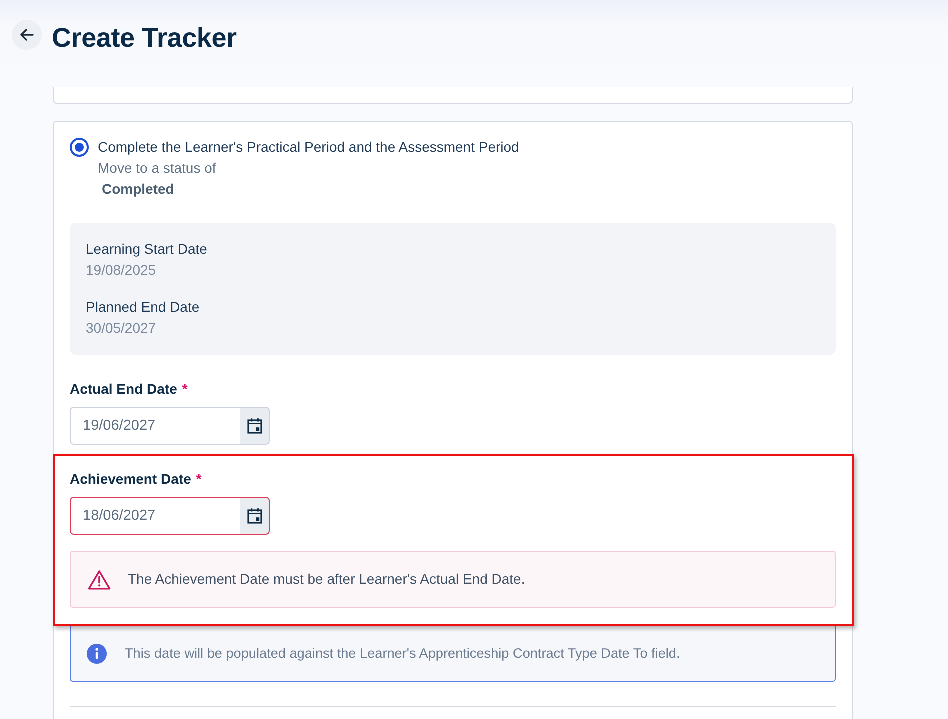 The width and height of the screenshot is (948, 719). I want to click on summary-value: 30/05/2027, so click(122, 328).